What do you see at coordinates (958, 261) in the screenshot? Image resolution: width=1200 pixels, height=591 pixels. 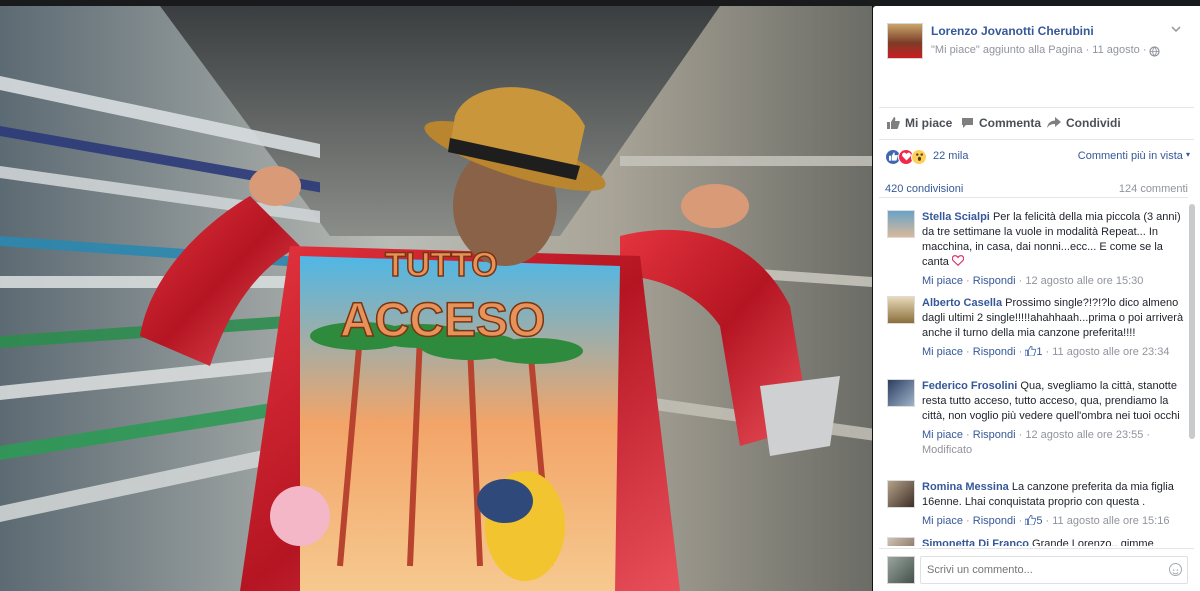 I see `heart-icon` at bounding box center [958, 261].